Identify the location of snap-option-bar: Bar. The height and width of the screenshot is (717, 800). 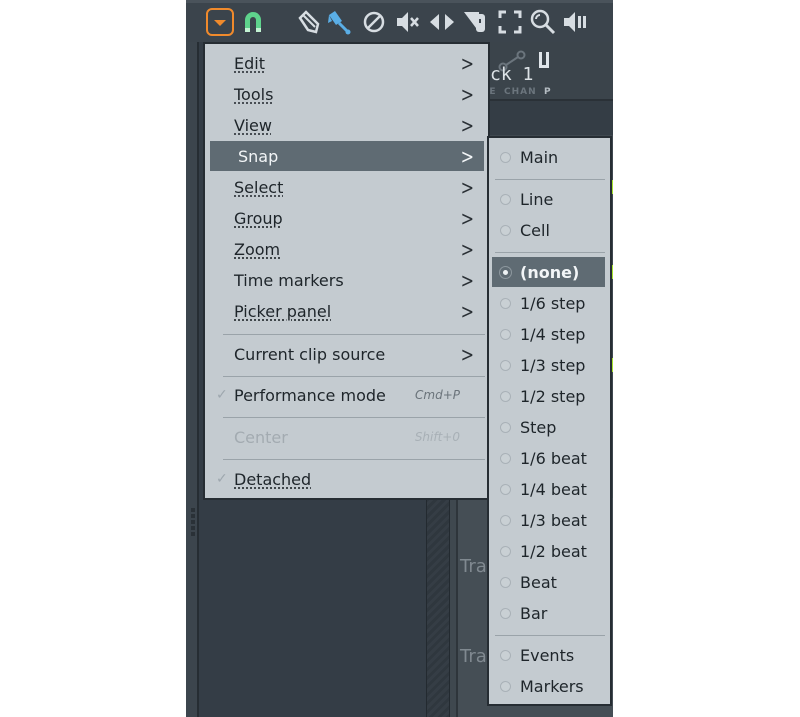
(548, 613).